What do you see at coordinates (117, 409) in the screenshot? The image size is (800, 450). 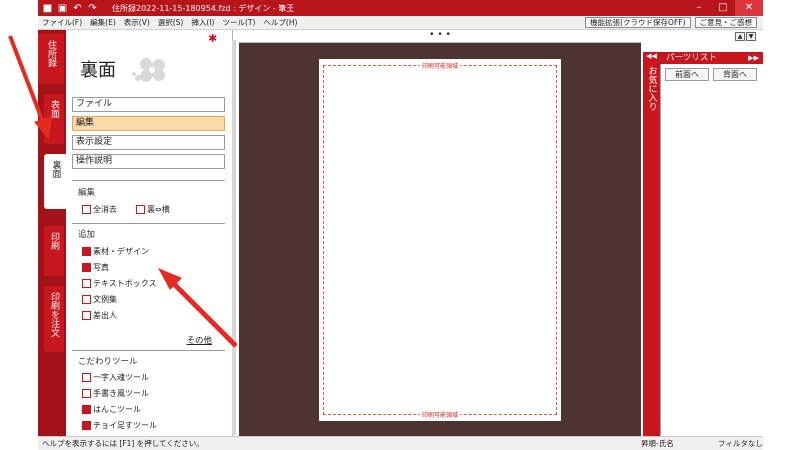 I see `stamp-tool-label: はんこツール` at bounding box center [117, 409].